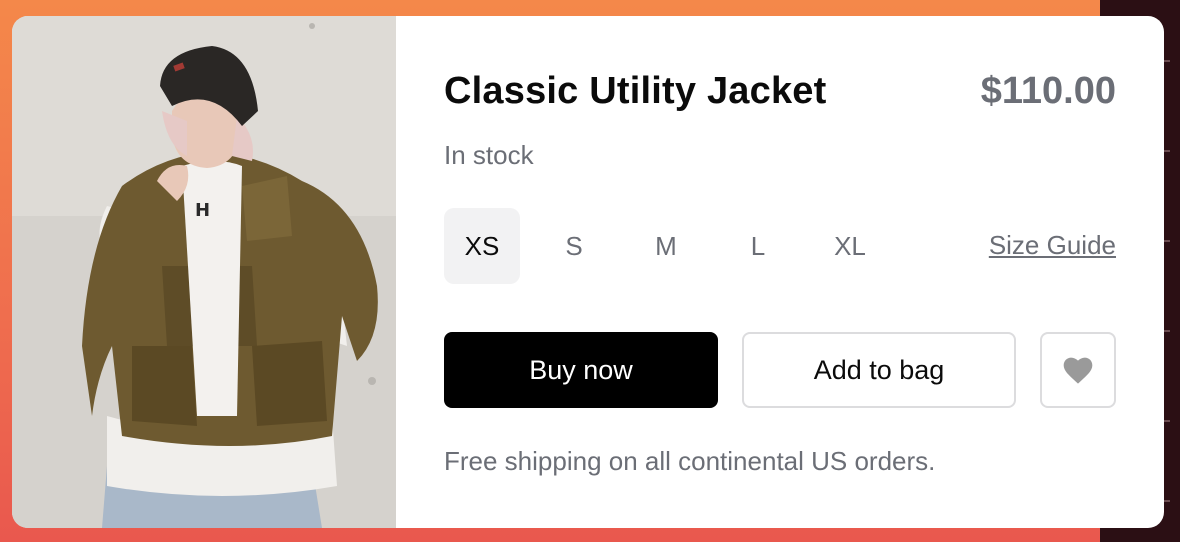 This screenshot has width=1180, height=542. Describe the element at coordinates (635, 91) in the screenshot. I see `product-title: Classic Utility Jacket` at that location.